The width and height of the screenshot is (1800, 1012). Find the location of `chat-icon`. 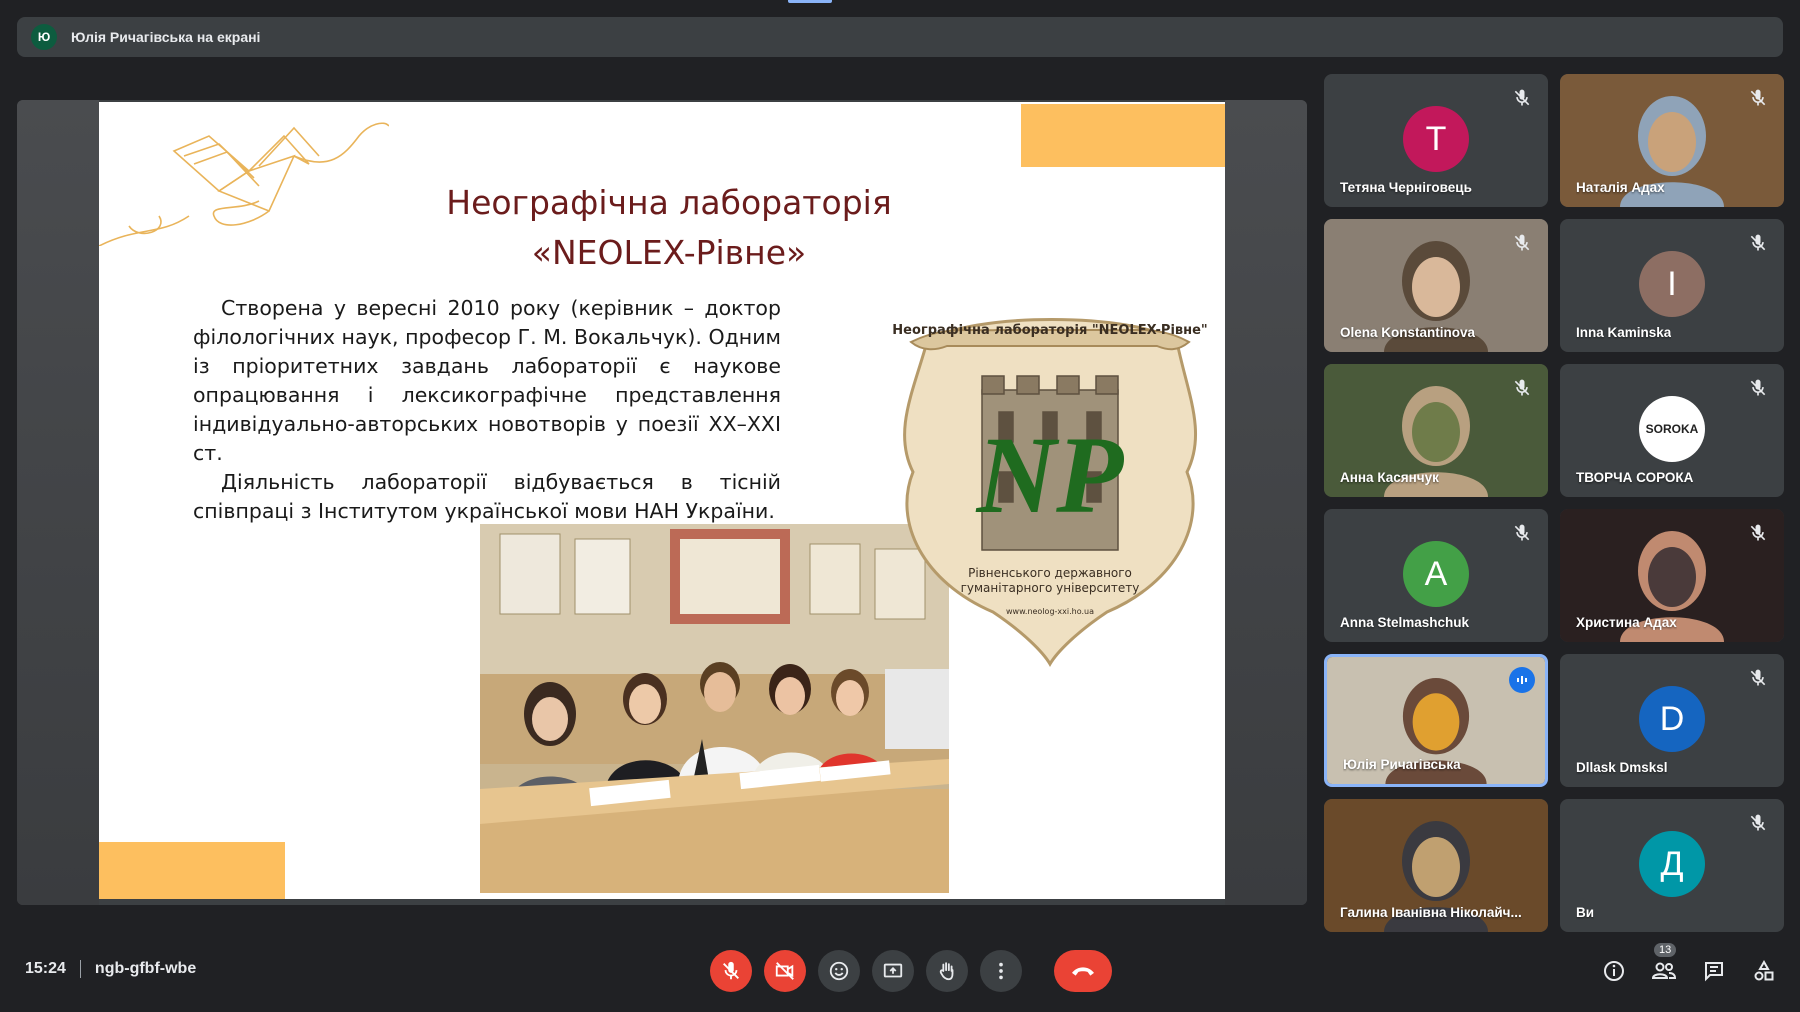

chat-icon is located at coordinates (1714, 972).